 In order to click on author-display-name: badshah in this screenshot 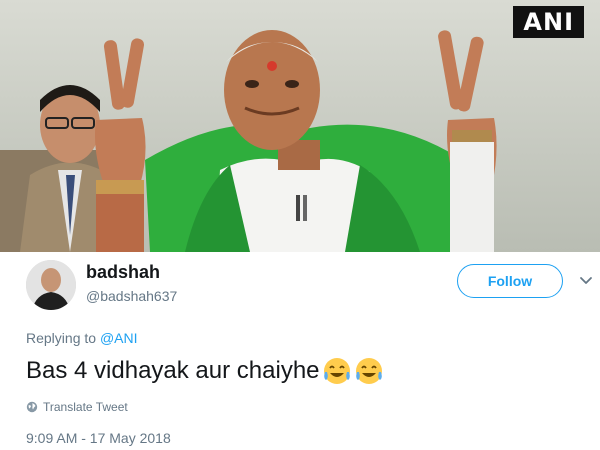, I will do `click(123, 272)`.